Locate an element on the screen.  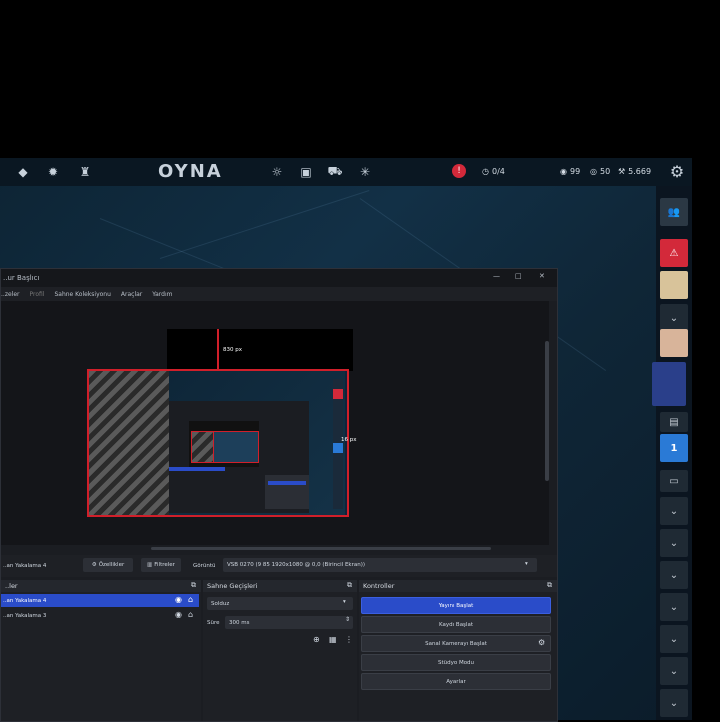
friends-icon: 👥 is located at coordinates (674, 212).